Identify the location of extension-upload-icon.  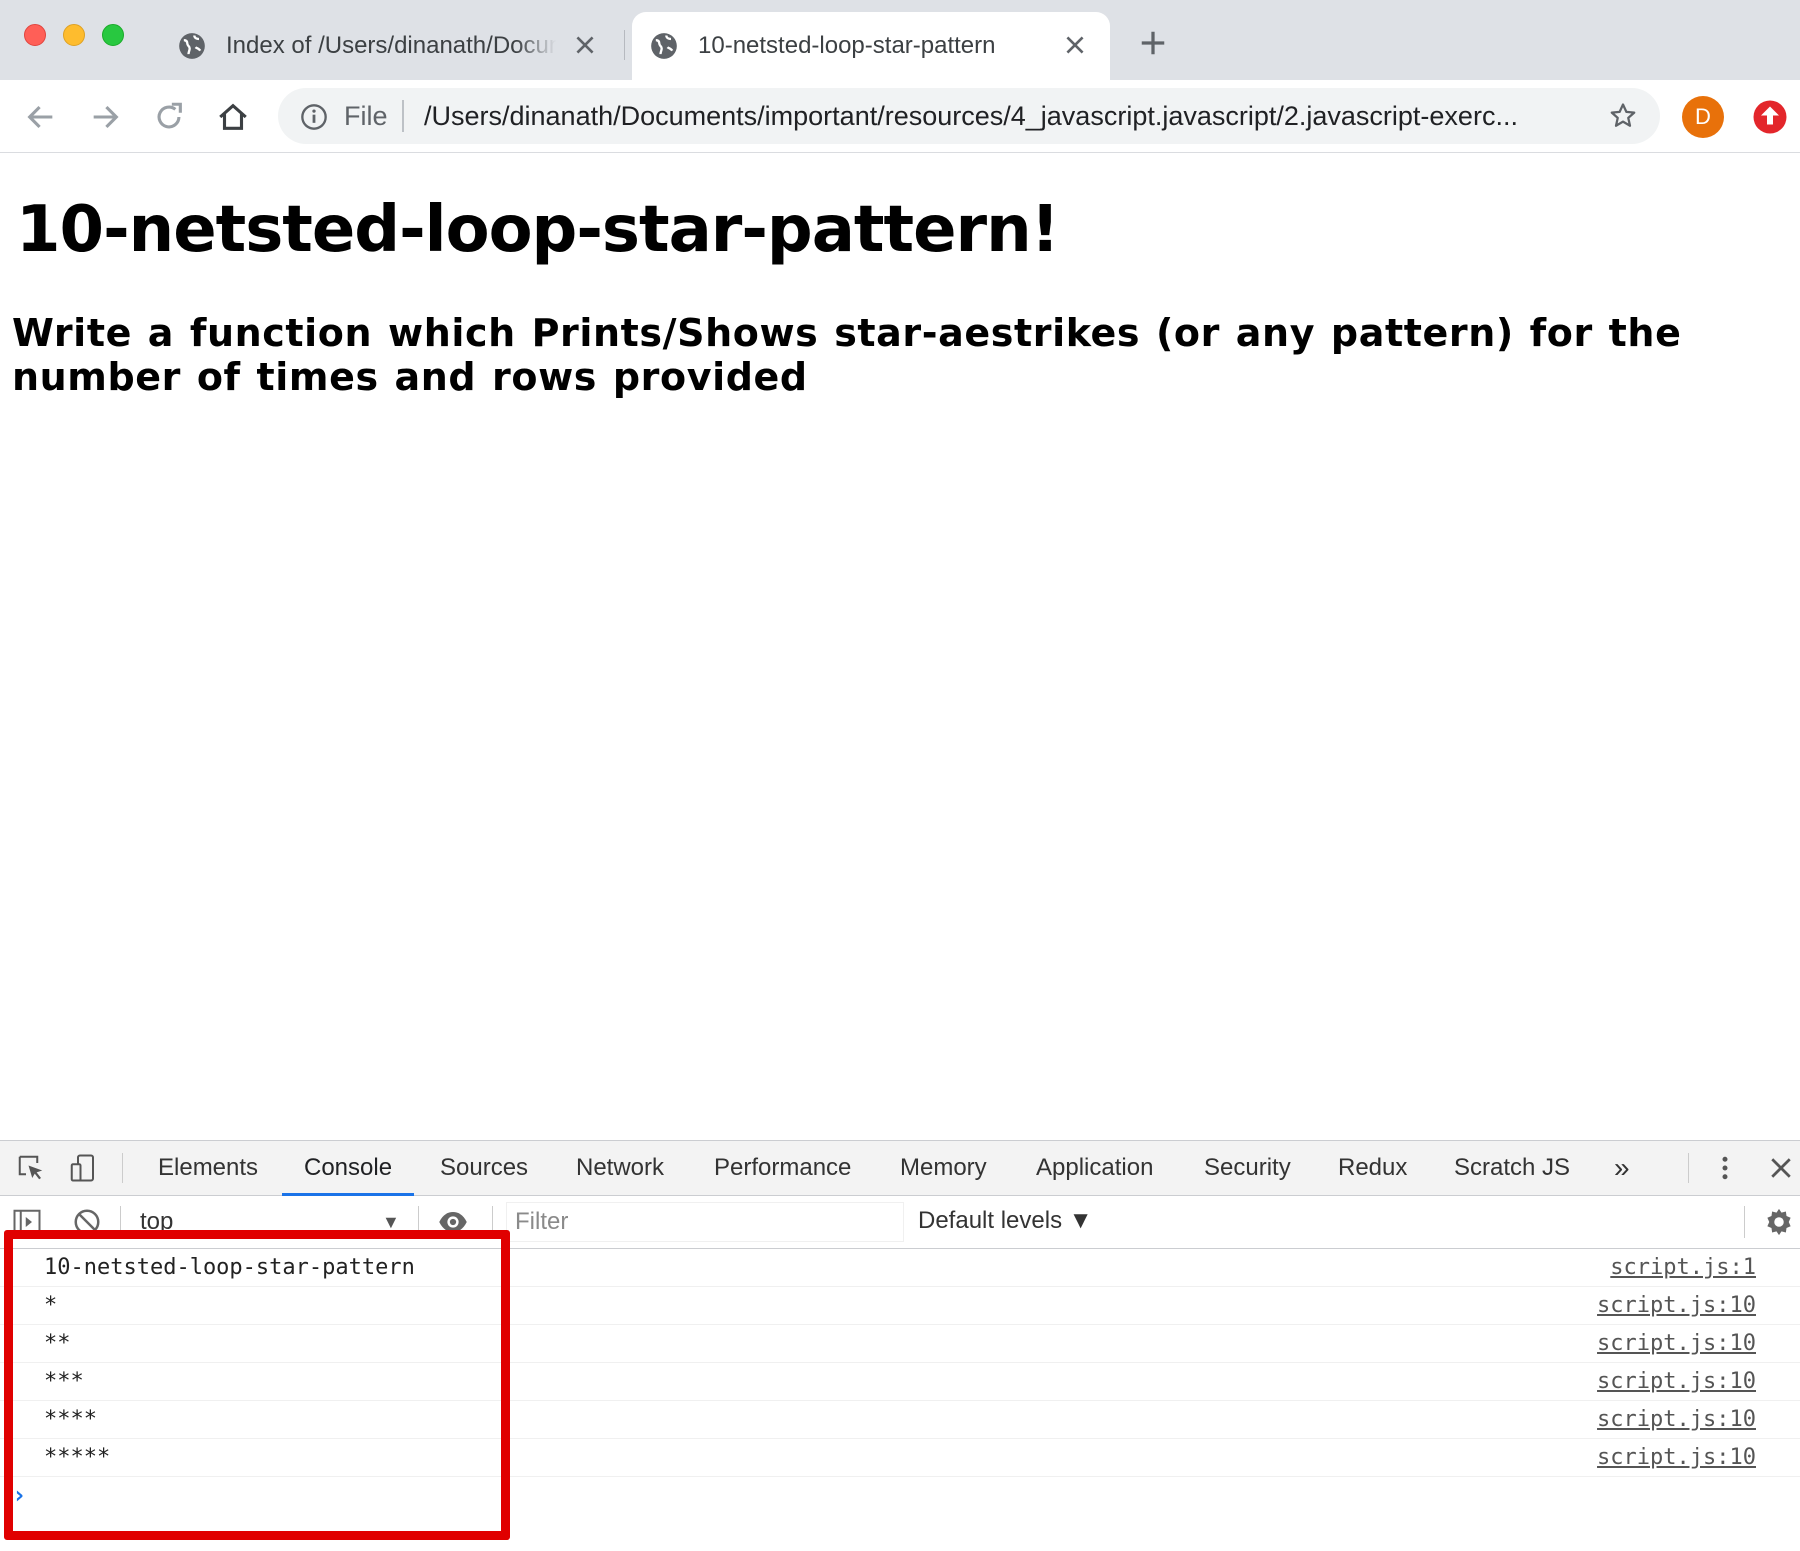
(1770, 117).